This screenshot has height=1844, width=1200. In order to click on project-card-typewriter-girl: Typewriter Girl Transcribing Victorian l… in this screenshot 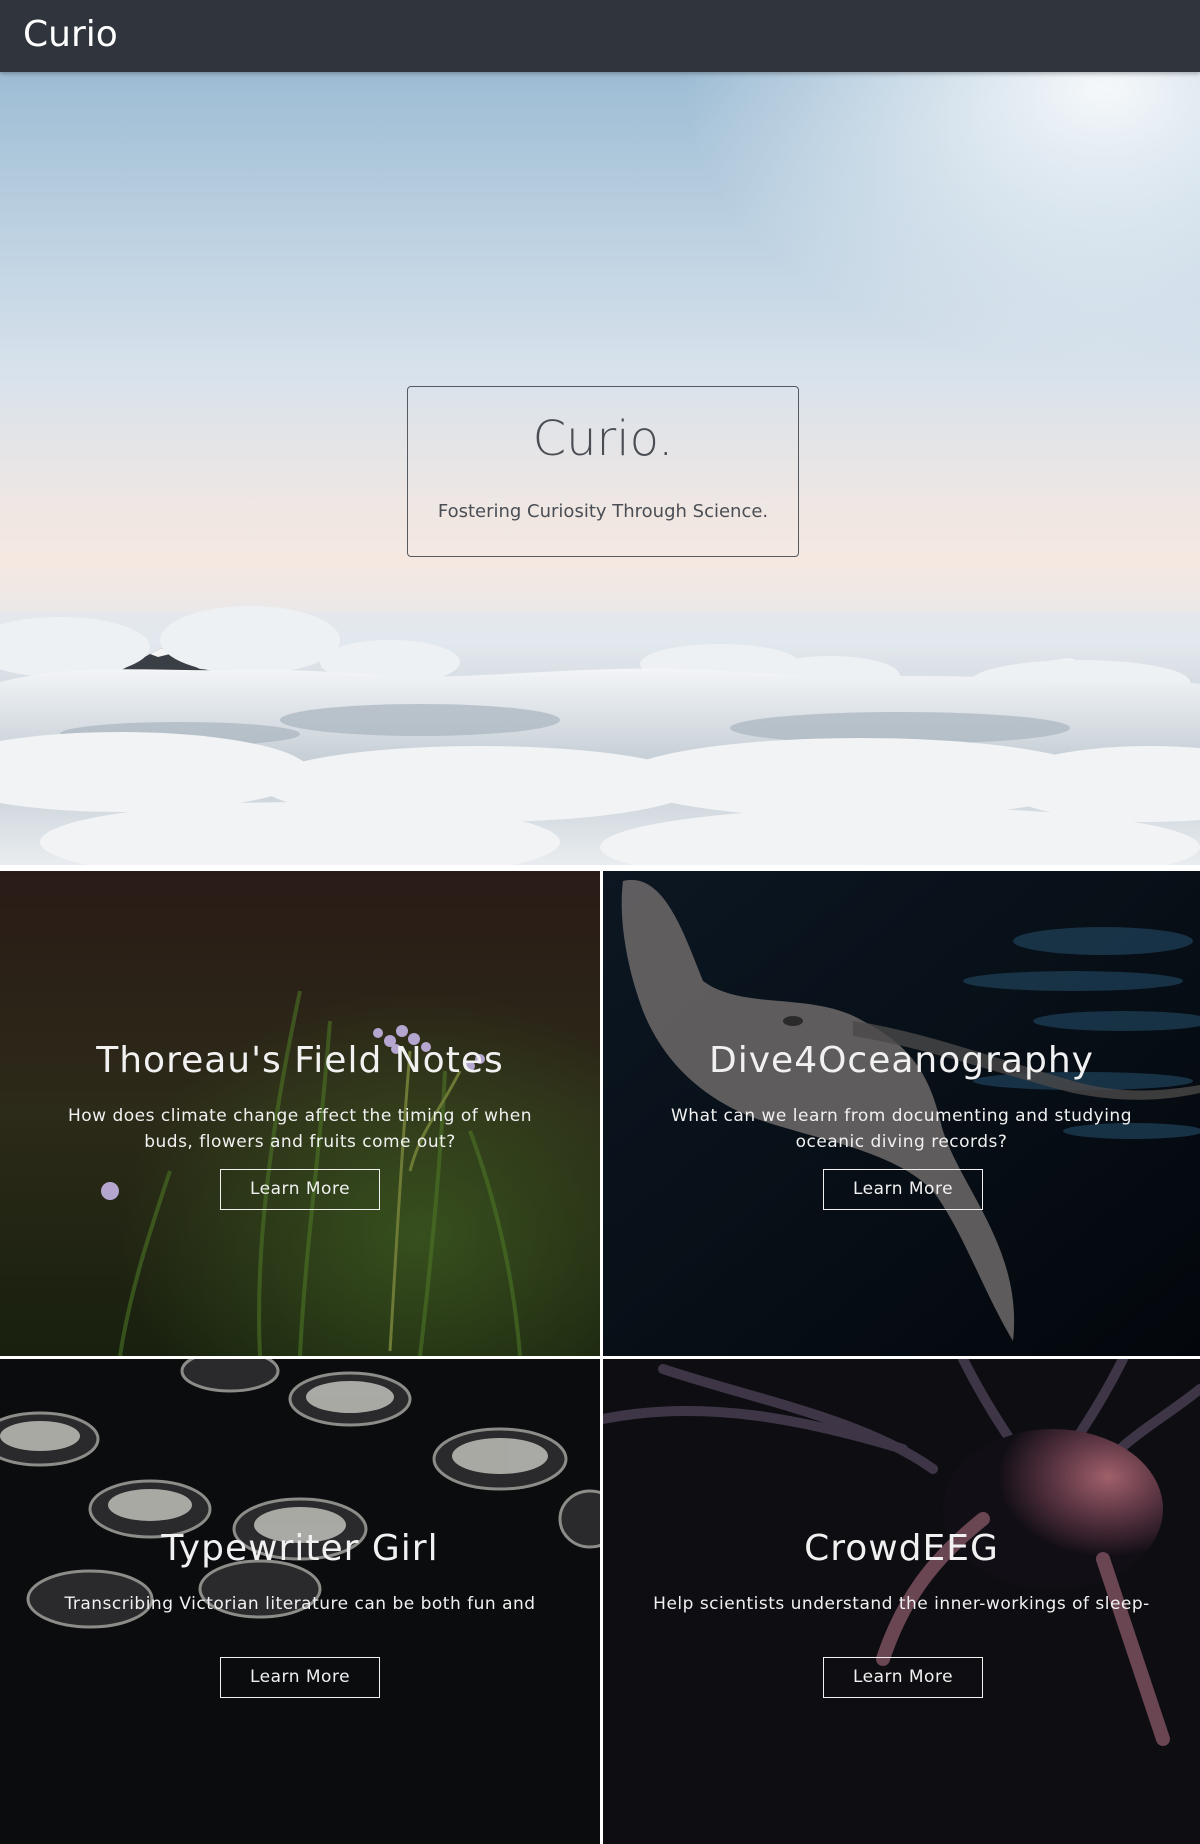, I will do `click(300, 1601)`.